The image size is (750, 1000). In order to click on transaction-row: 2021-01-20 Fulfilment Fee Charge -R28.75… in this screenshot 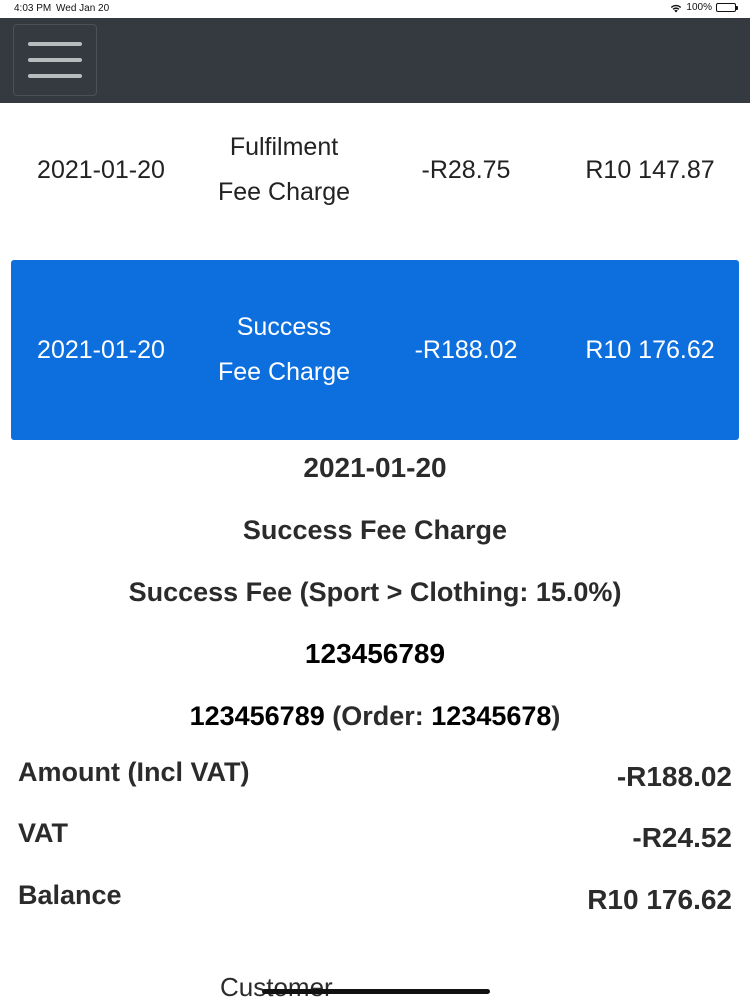, I will do `click(375, 170)`.